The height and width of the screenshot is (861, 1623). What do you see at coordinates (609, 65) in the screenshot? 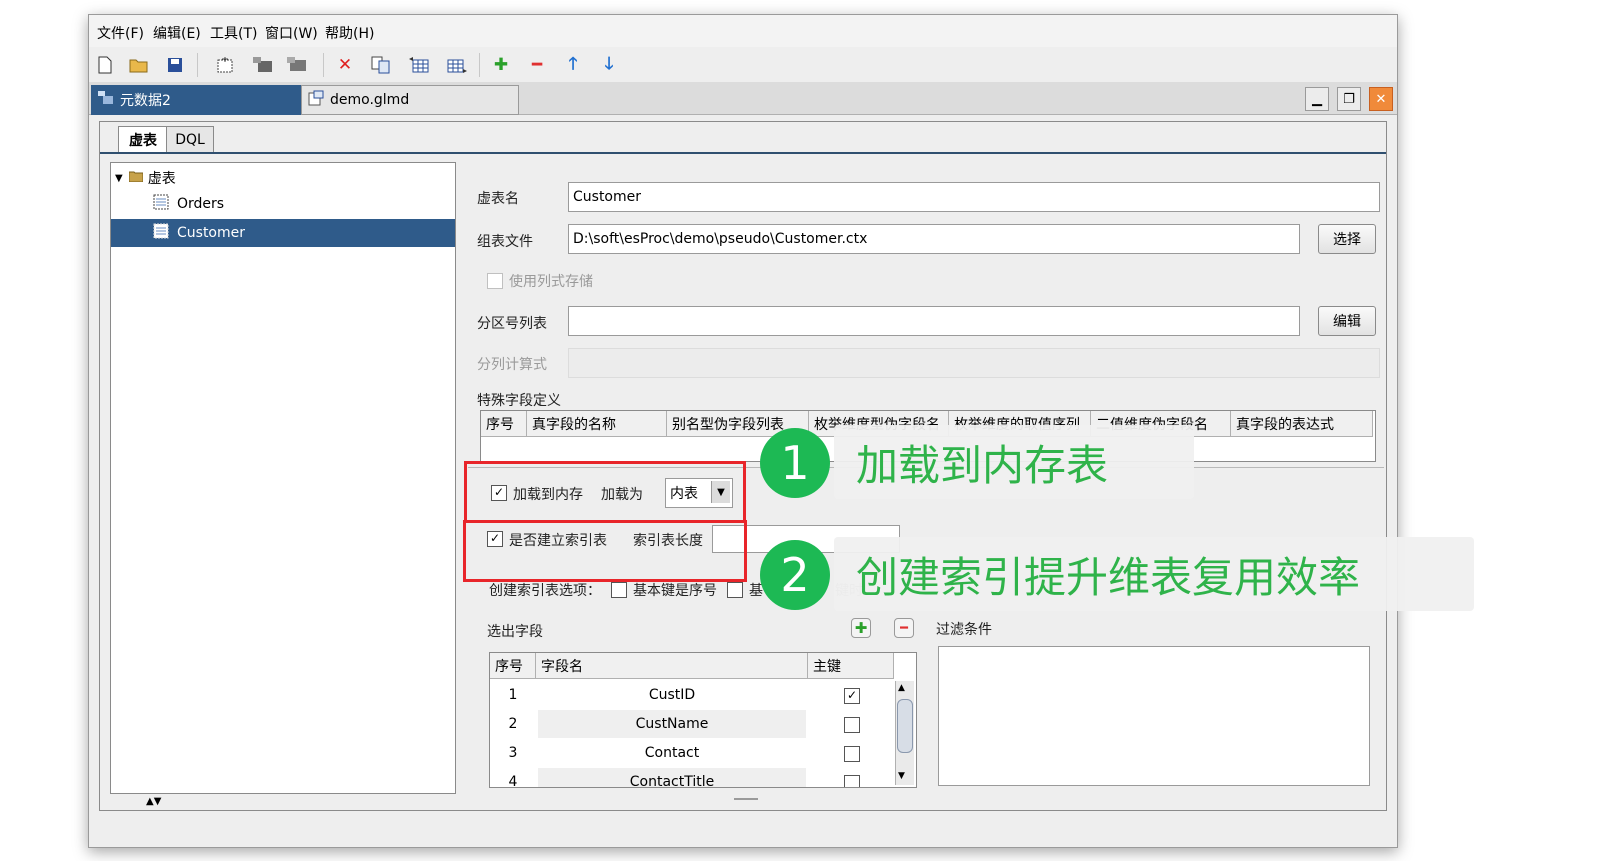
I see `move-down-icon: 🡓` at bounding box center [609, 65].